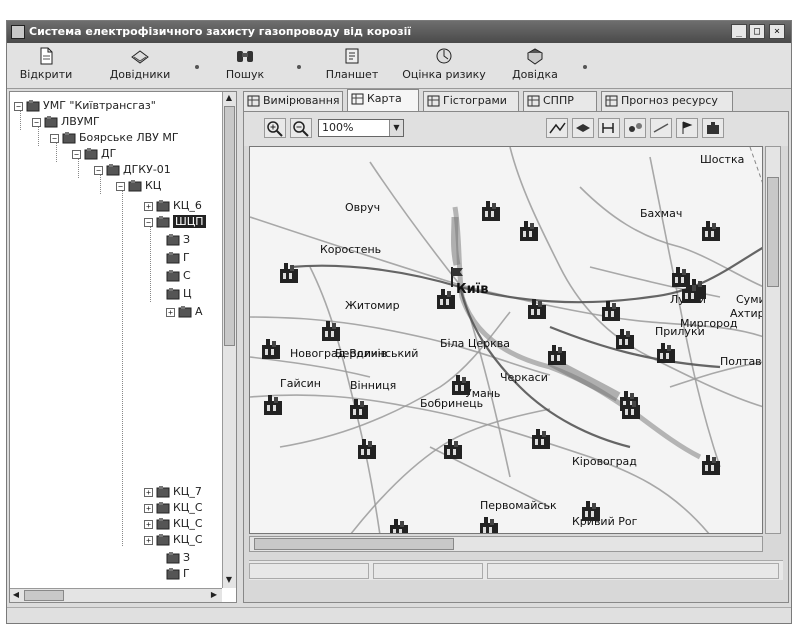 This screenshot has width=798, height=630. What do you see at coordinates (94, 154) in the screenshot?
I see `tree-item: − ДГ` at bounding box center [94, 154].